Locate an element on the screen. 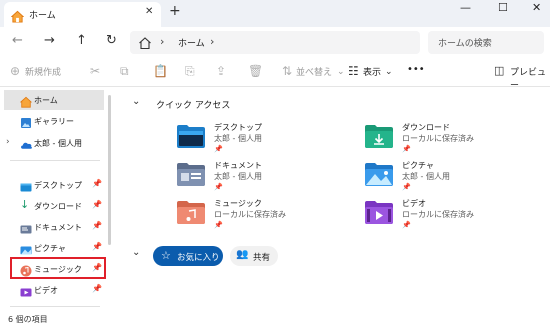 The width and height of the screenshot is (550, 325). favorites-filter-button: ☆ お気に入り is located at coordinates (188, 256).